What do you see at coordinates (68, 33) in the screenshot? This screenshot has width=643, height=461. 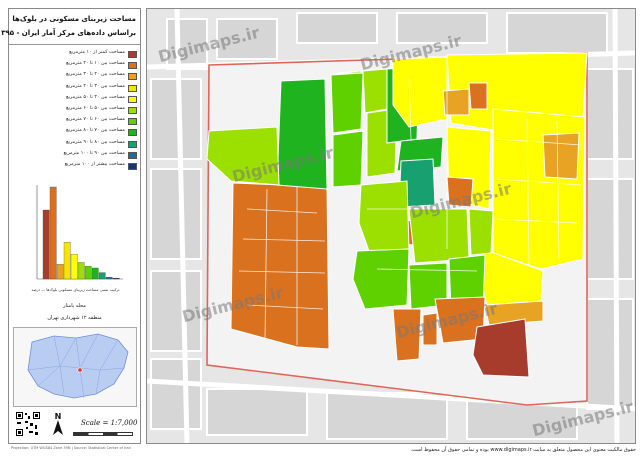 I see `map-subtitle: براساس داده‌های مرکز آمار ایران - ۱۳۹۵` at bounding box center [68, 33].